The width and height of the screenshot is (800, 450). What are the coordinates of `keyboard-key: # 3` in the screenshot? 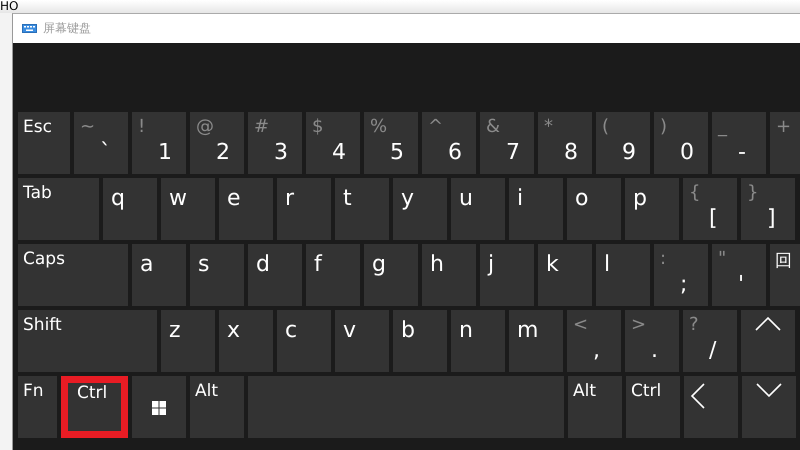 It's located at (275, 143).